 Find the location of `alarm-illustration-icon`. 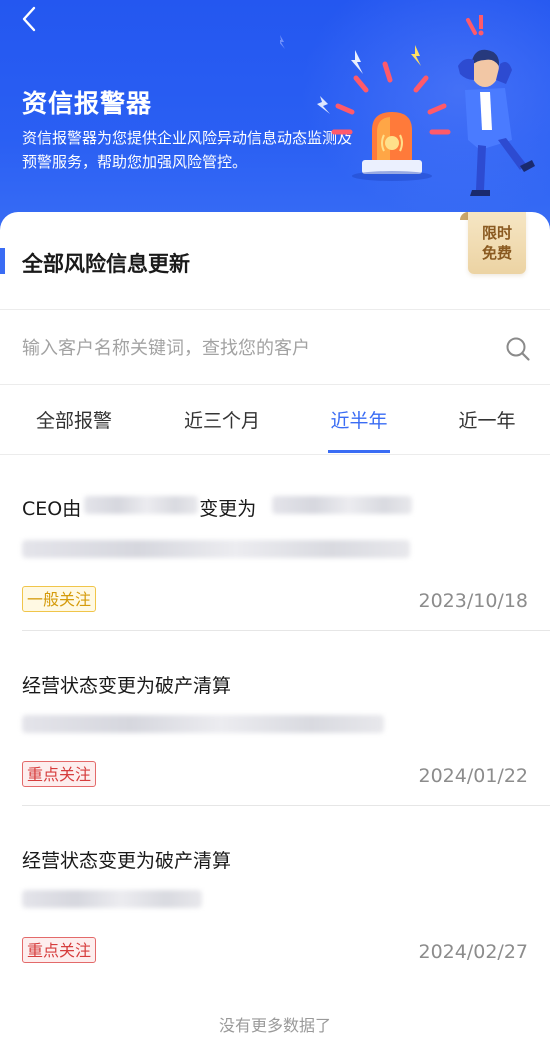

alarm-illustration-icon is located at coordinates (407, 105).